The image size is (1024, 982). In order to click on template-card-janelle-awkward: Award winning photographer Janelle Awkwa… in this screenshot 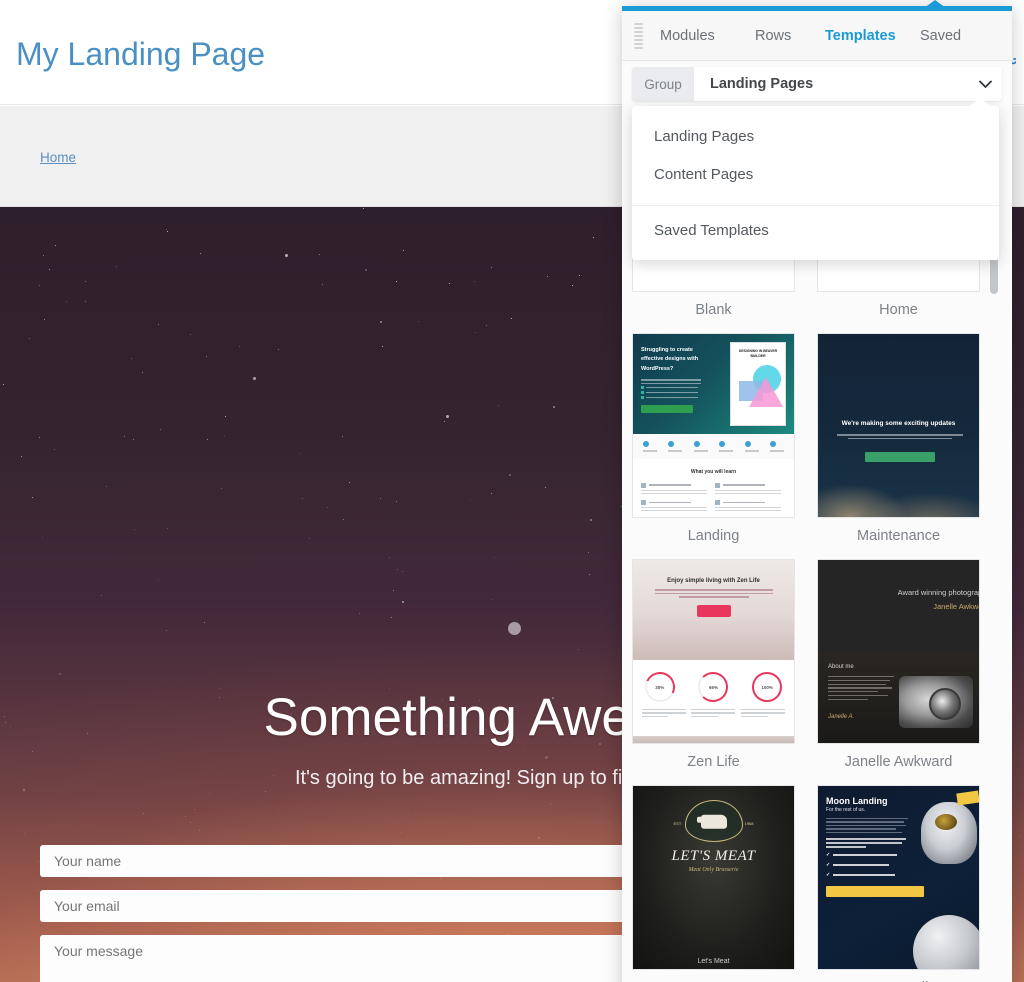, I will do `click(898, 668)`.